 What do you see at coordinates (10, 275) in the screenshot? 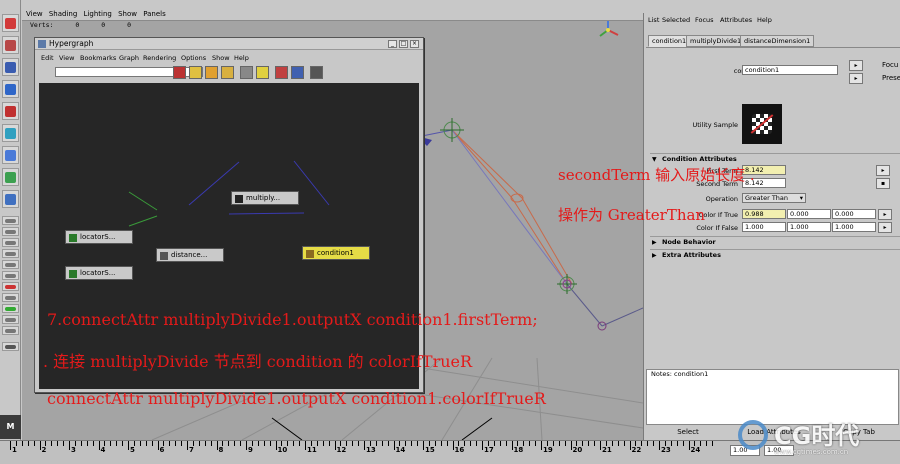
I see `layout-hypershade-icon` at bounding box center [10, 275].